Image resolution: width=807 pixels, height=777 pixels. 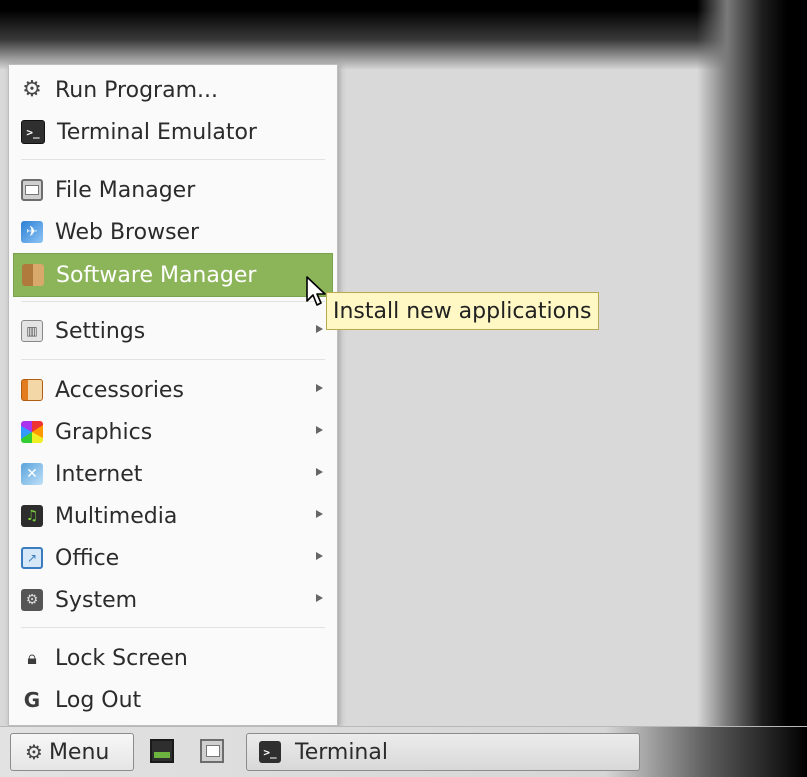 I want to click on menu-item-label: Software Manager, so click(x=156, y=275).